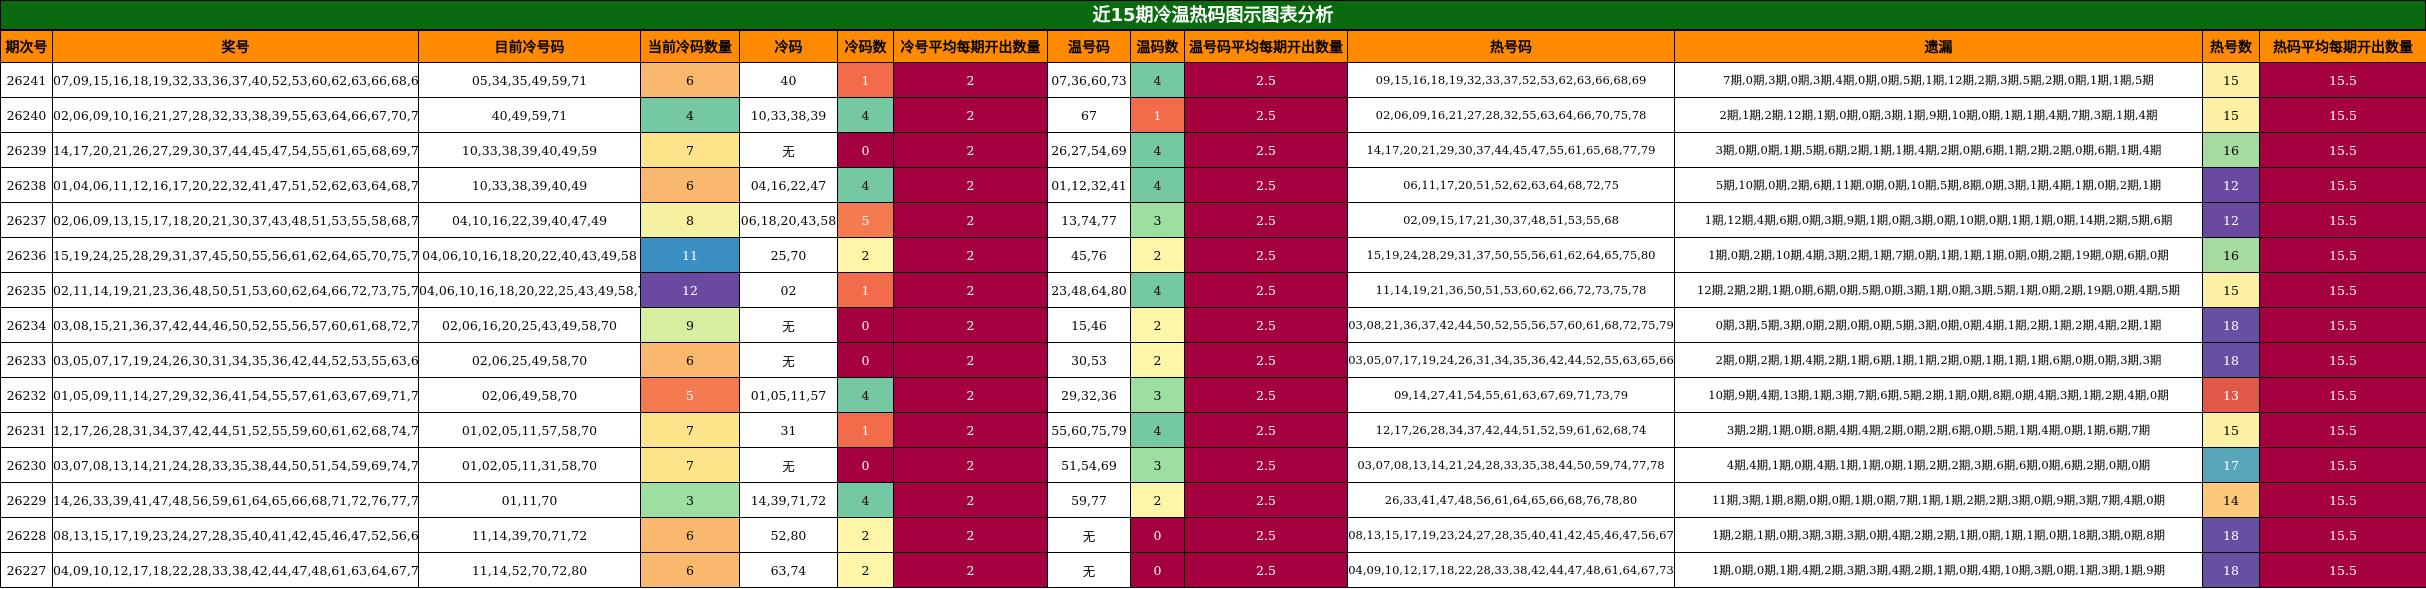  Describe the element at coordinates (1157, 570) in the screenshot. I see `cell-warm-count: 0` at that location.